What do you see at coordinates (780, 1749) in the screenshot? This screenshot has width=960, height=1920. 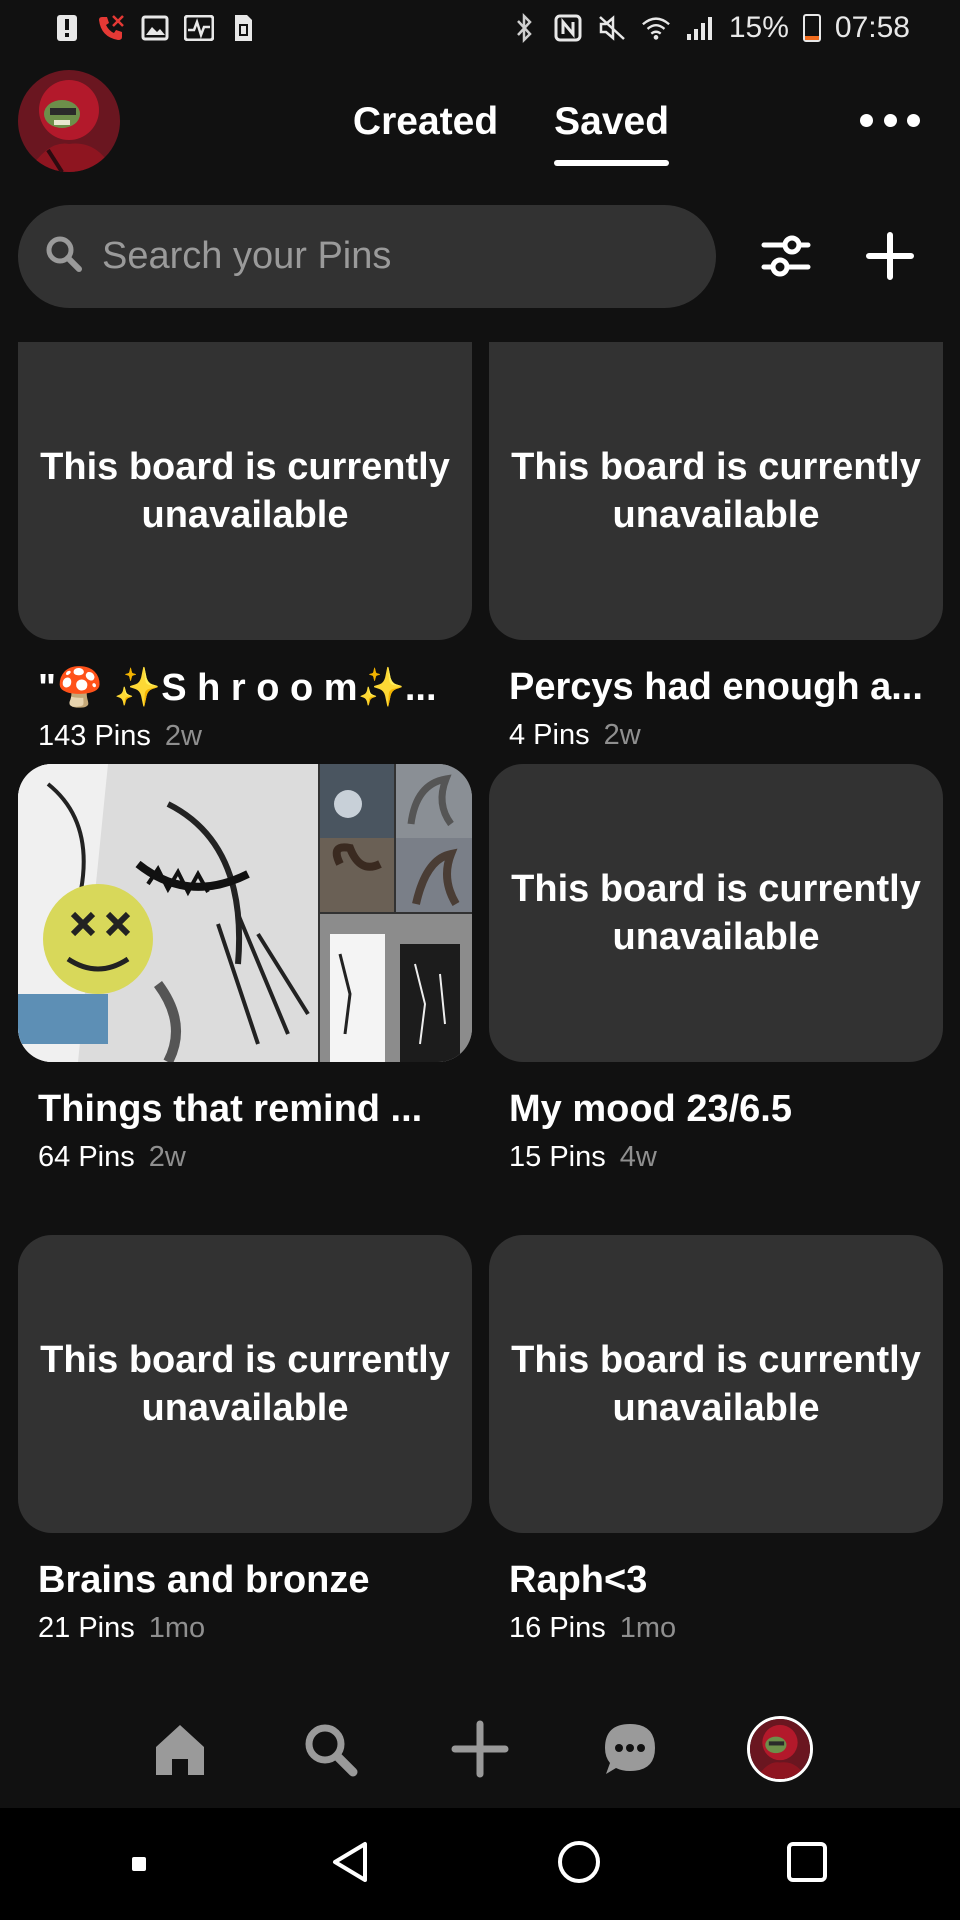 I see `profile-avatar` at bounding box center [780, 1749].